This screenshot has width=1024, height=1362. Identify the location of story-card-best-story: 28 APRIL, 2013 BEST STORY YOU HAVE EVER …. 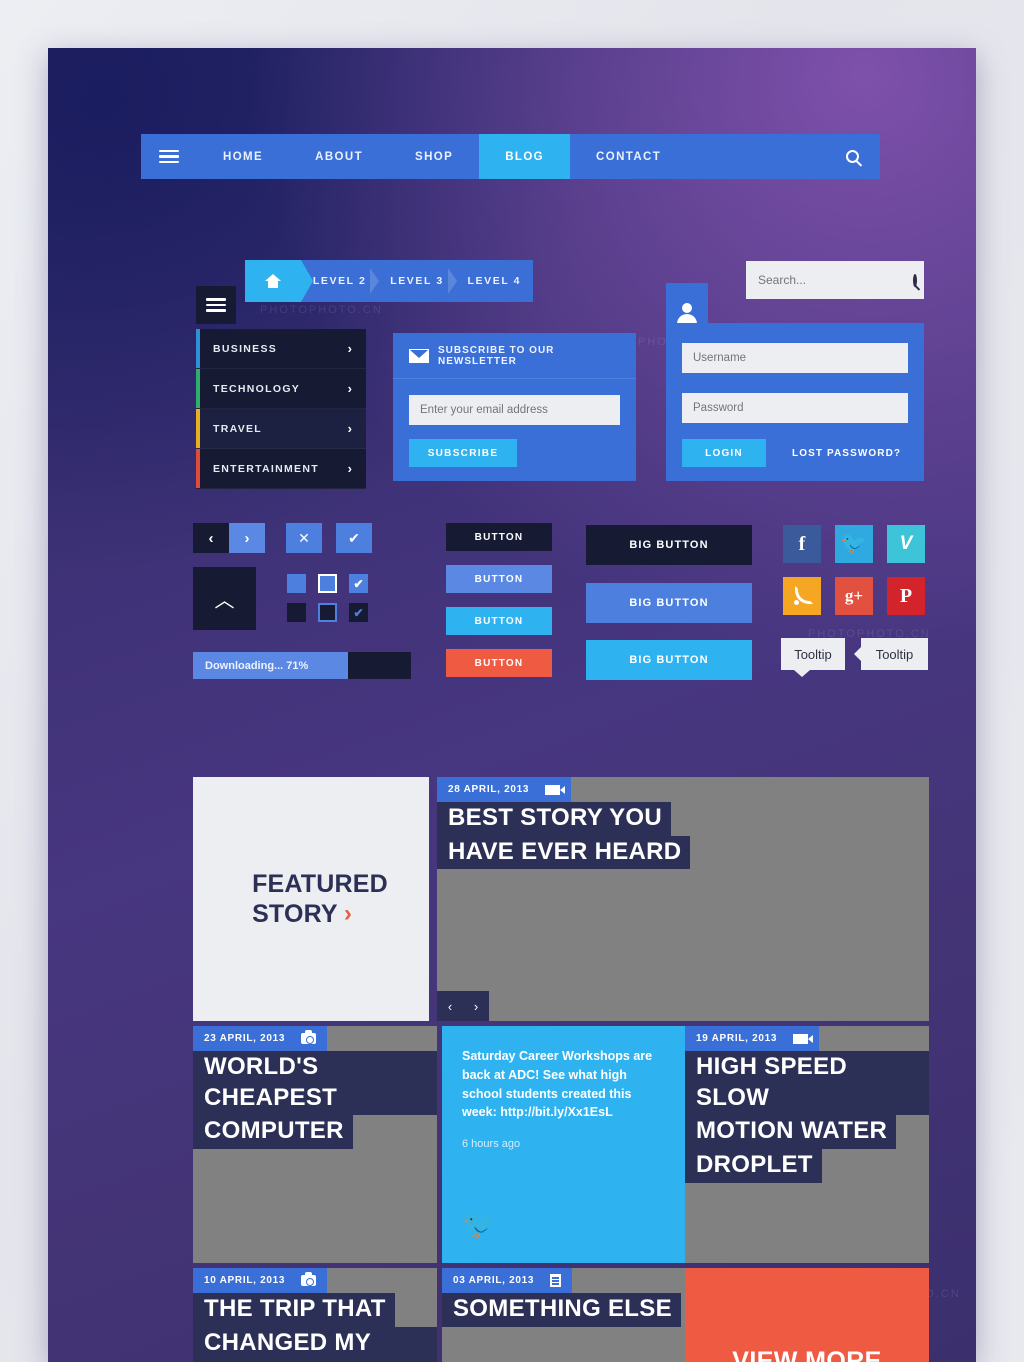
(683, 899).